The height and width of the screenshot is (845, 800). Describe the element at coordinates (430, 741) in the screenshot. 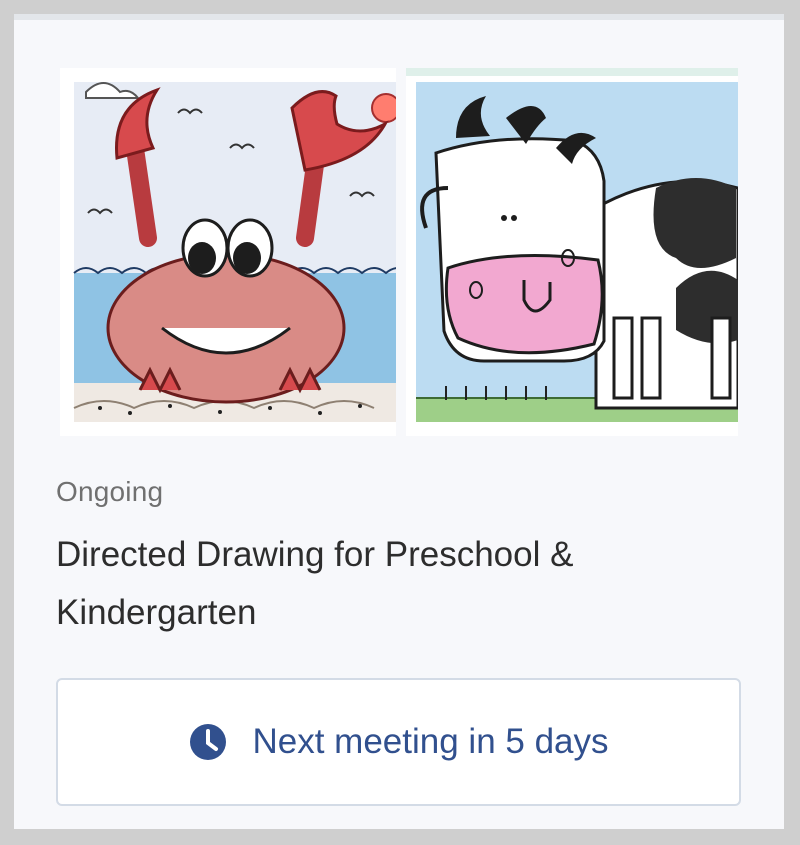

I see `next-meeting-label: Next meeting in 5 days` at that location.